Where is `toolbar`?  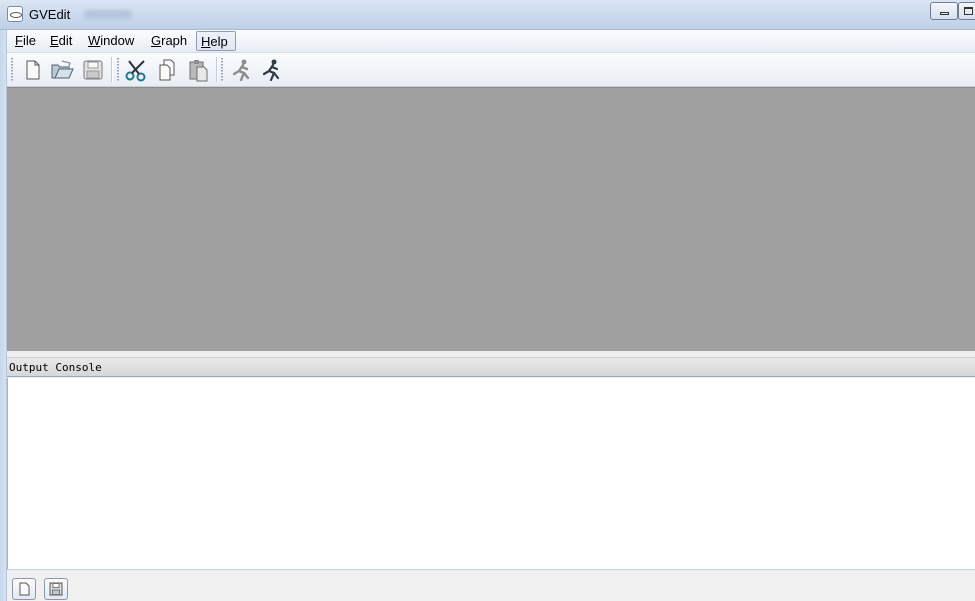
toolbar is located at coordinates (491, 70).